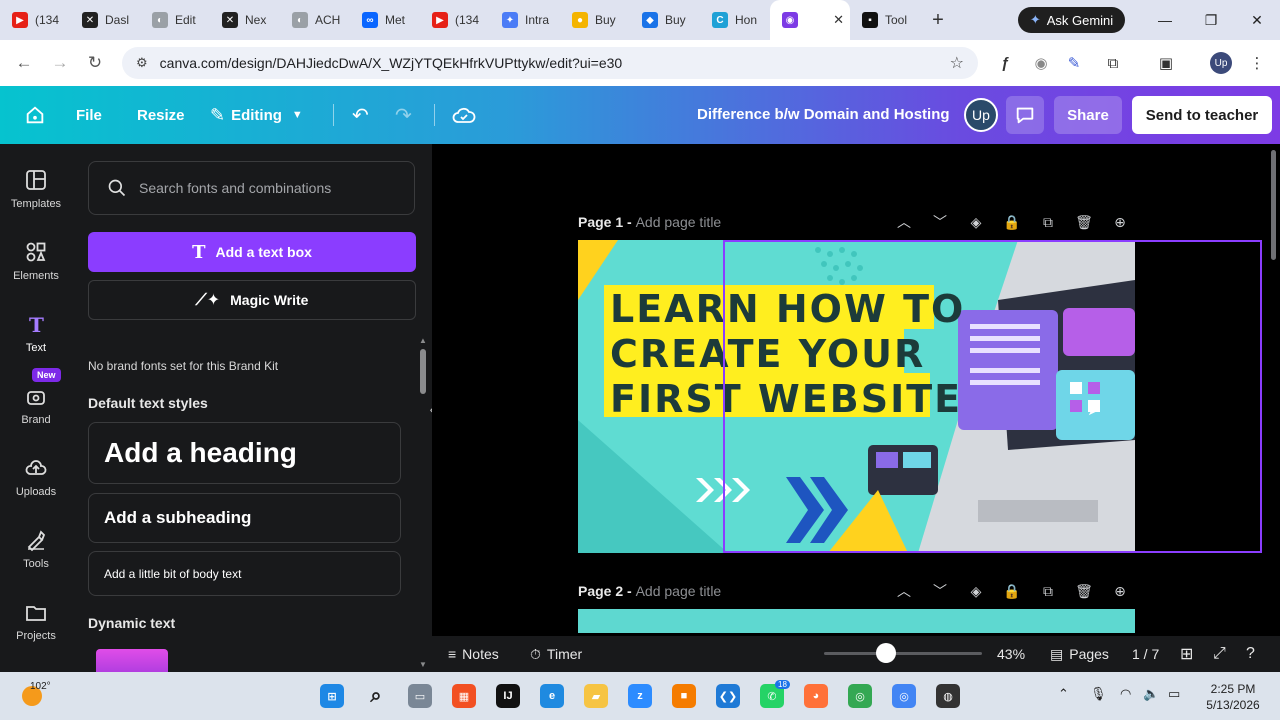 This screenshot has width=1280, height=720. What do you see at coordinates (1186, 654) in the screenshot?
I see `grid-view-icon: ⊞` at bounding box center [1186, 654].